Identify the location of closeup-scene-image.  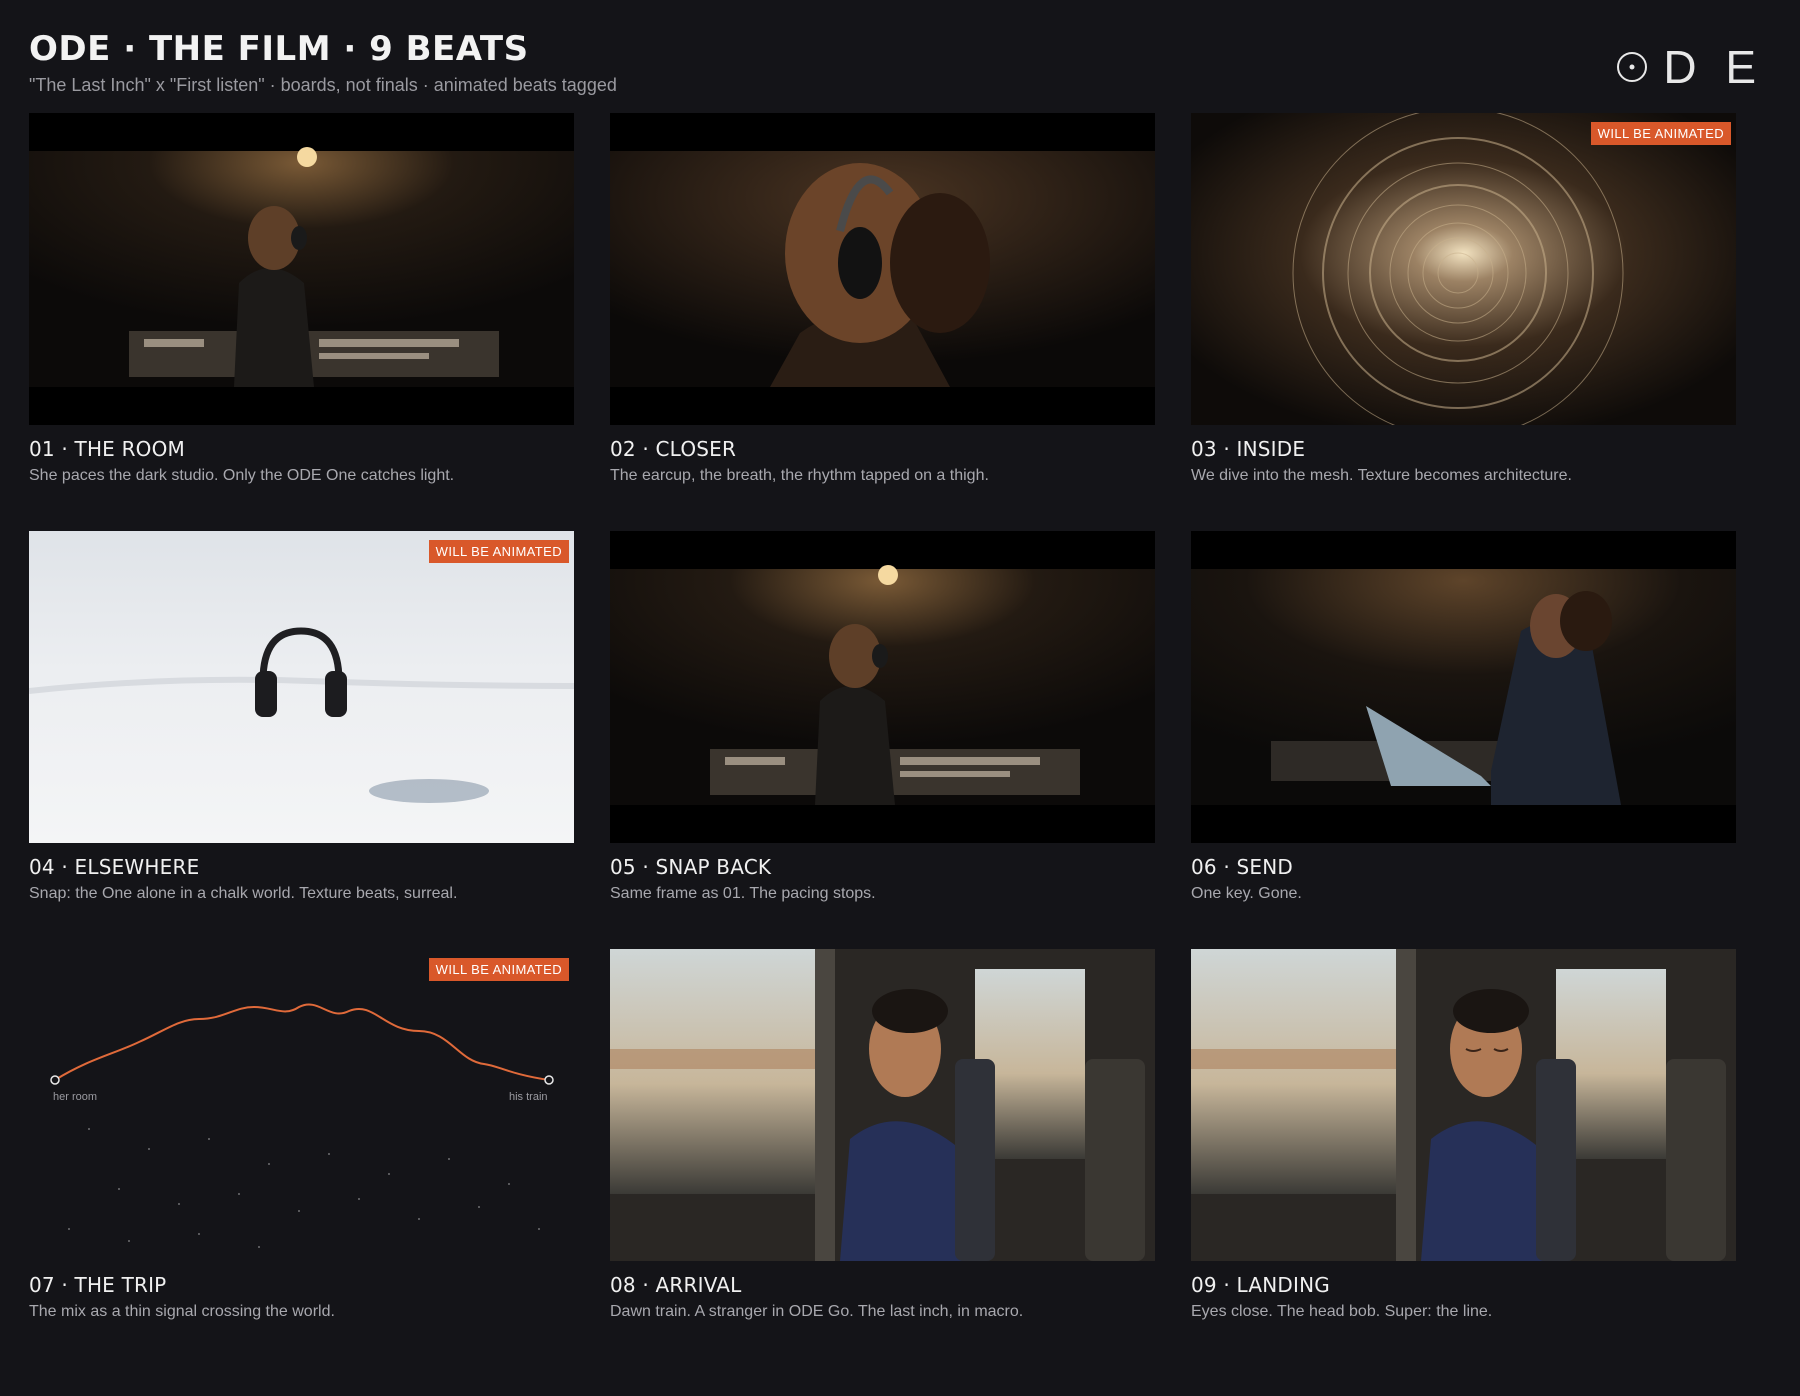
(882, 269).